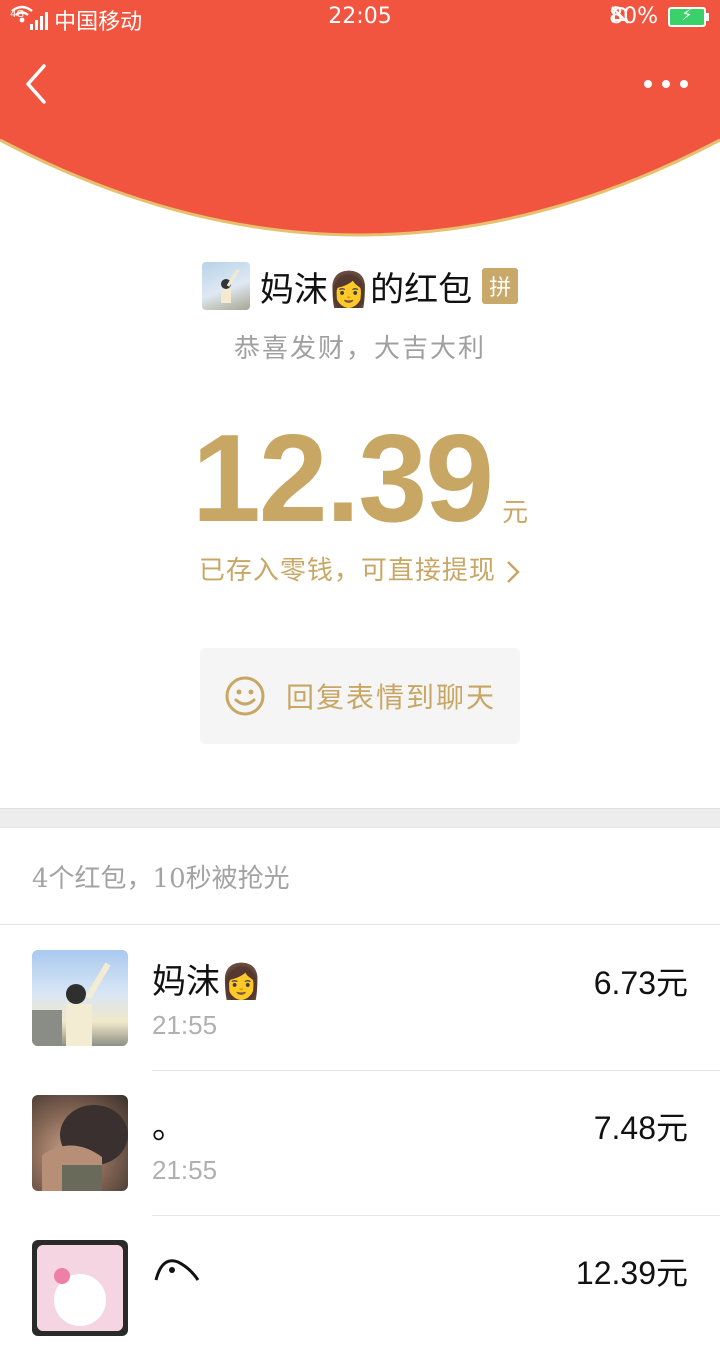 This screenshot has width=720, height=1361. I want to click on list-item: 12.39元, so click(360, 1288).